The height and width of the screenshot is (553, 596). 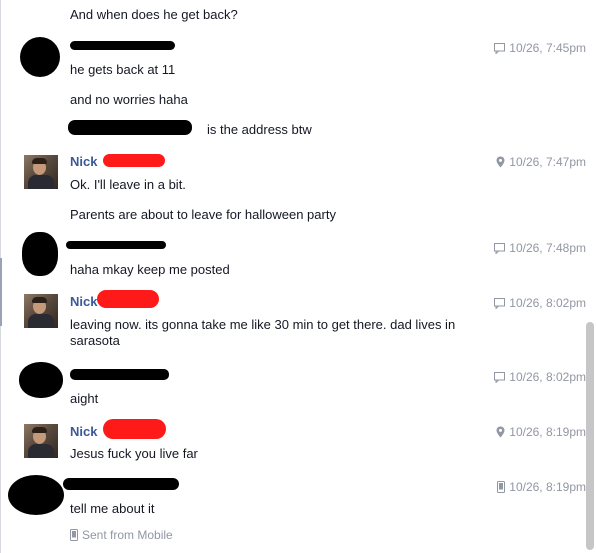 I want to click on scrollbar-thumb, so click(x=590, y=436).